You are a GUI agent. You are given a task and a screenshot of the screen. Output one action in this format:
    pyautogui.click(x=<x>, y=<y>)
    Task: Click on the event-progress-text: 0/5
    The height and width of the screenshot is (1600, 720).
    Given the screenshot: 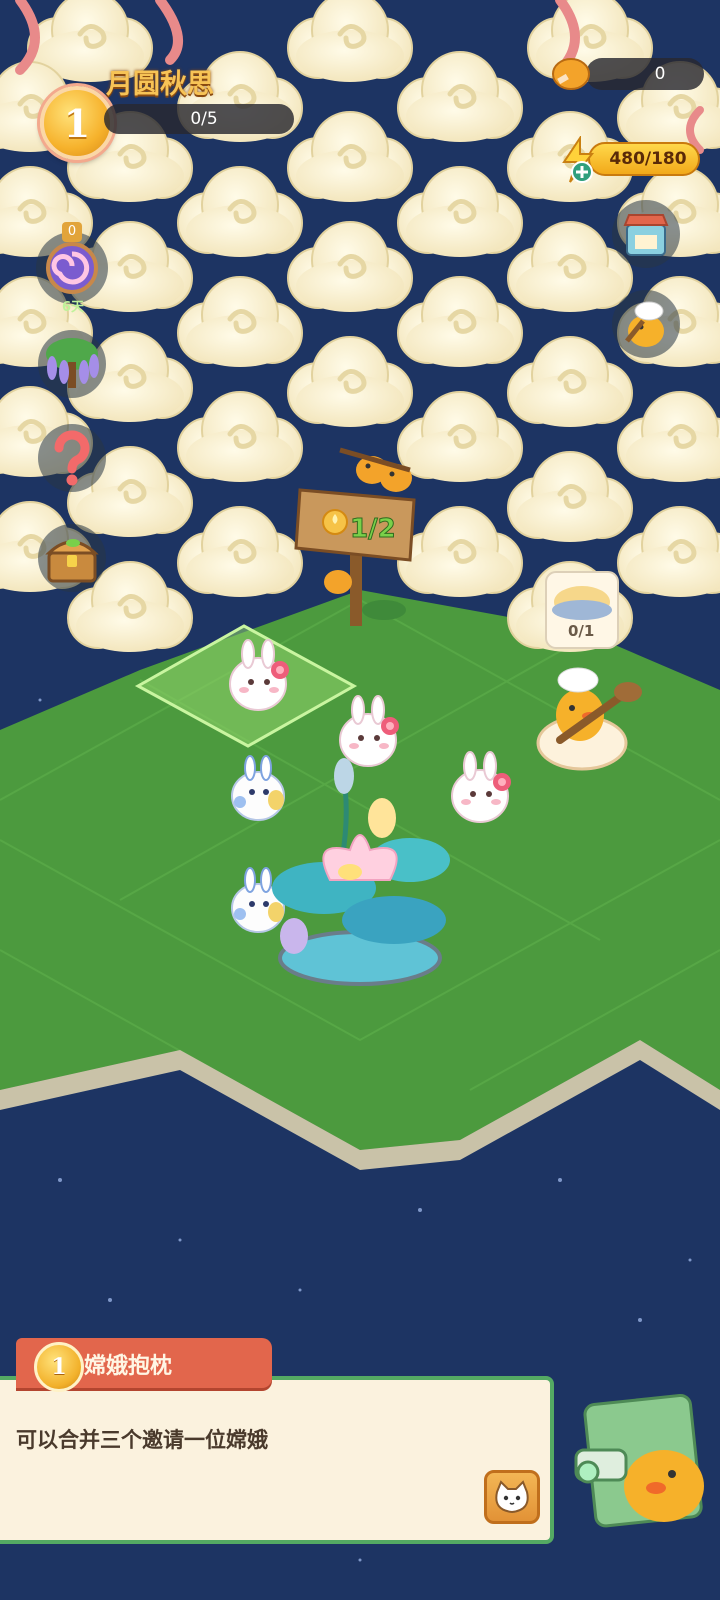 What is the action you would take?
    pyautogui.click(x=204, y=119)
    